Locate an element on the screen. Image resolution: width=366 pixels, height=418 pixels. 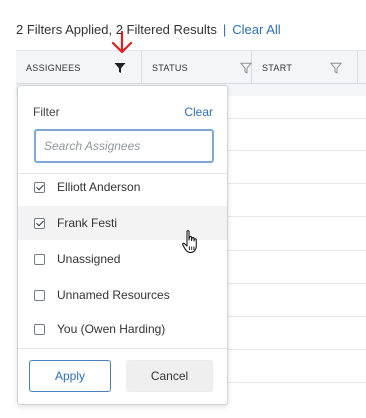
column-label-status: STATUS is located at coordinates (170, 67).